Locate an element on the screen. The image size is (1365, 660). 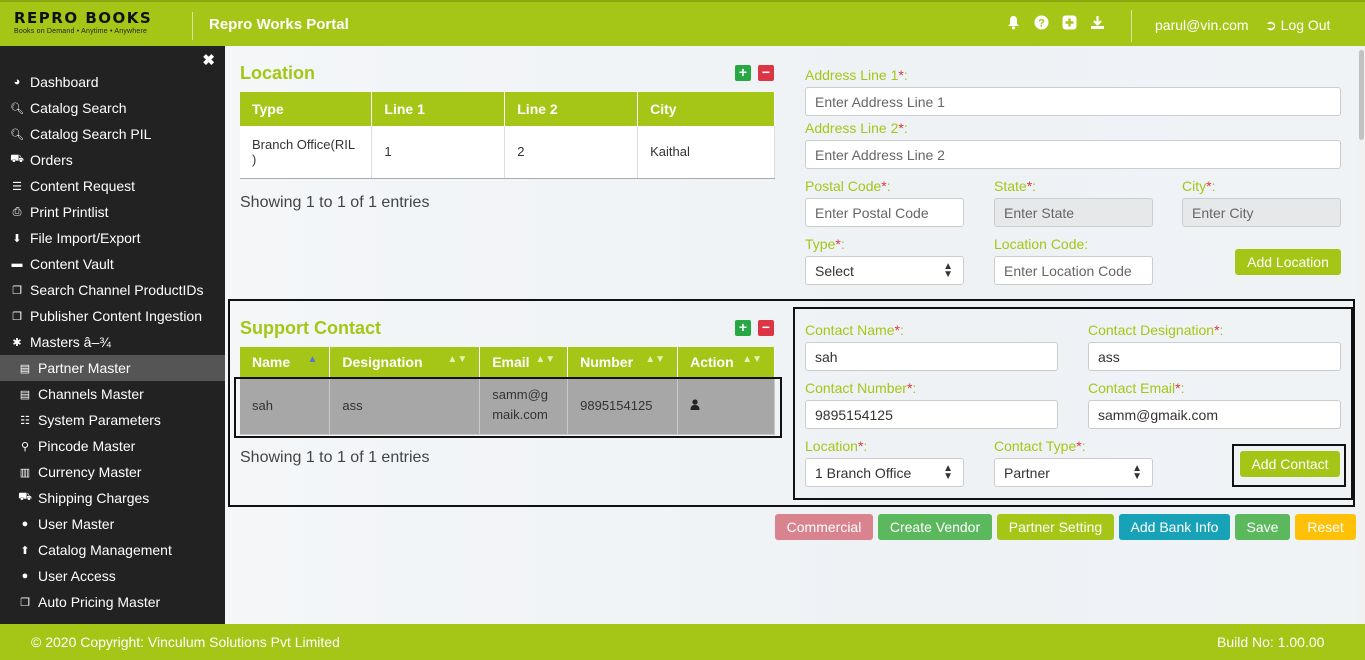
header-divider is located at coordinates (192, 26).